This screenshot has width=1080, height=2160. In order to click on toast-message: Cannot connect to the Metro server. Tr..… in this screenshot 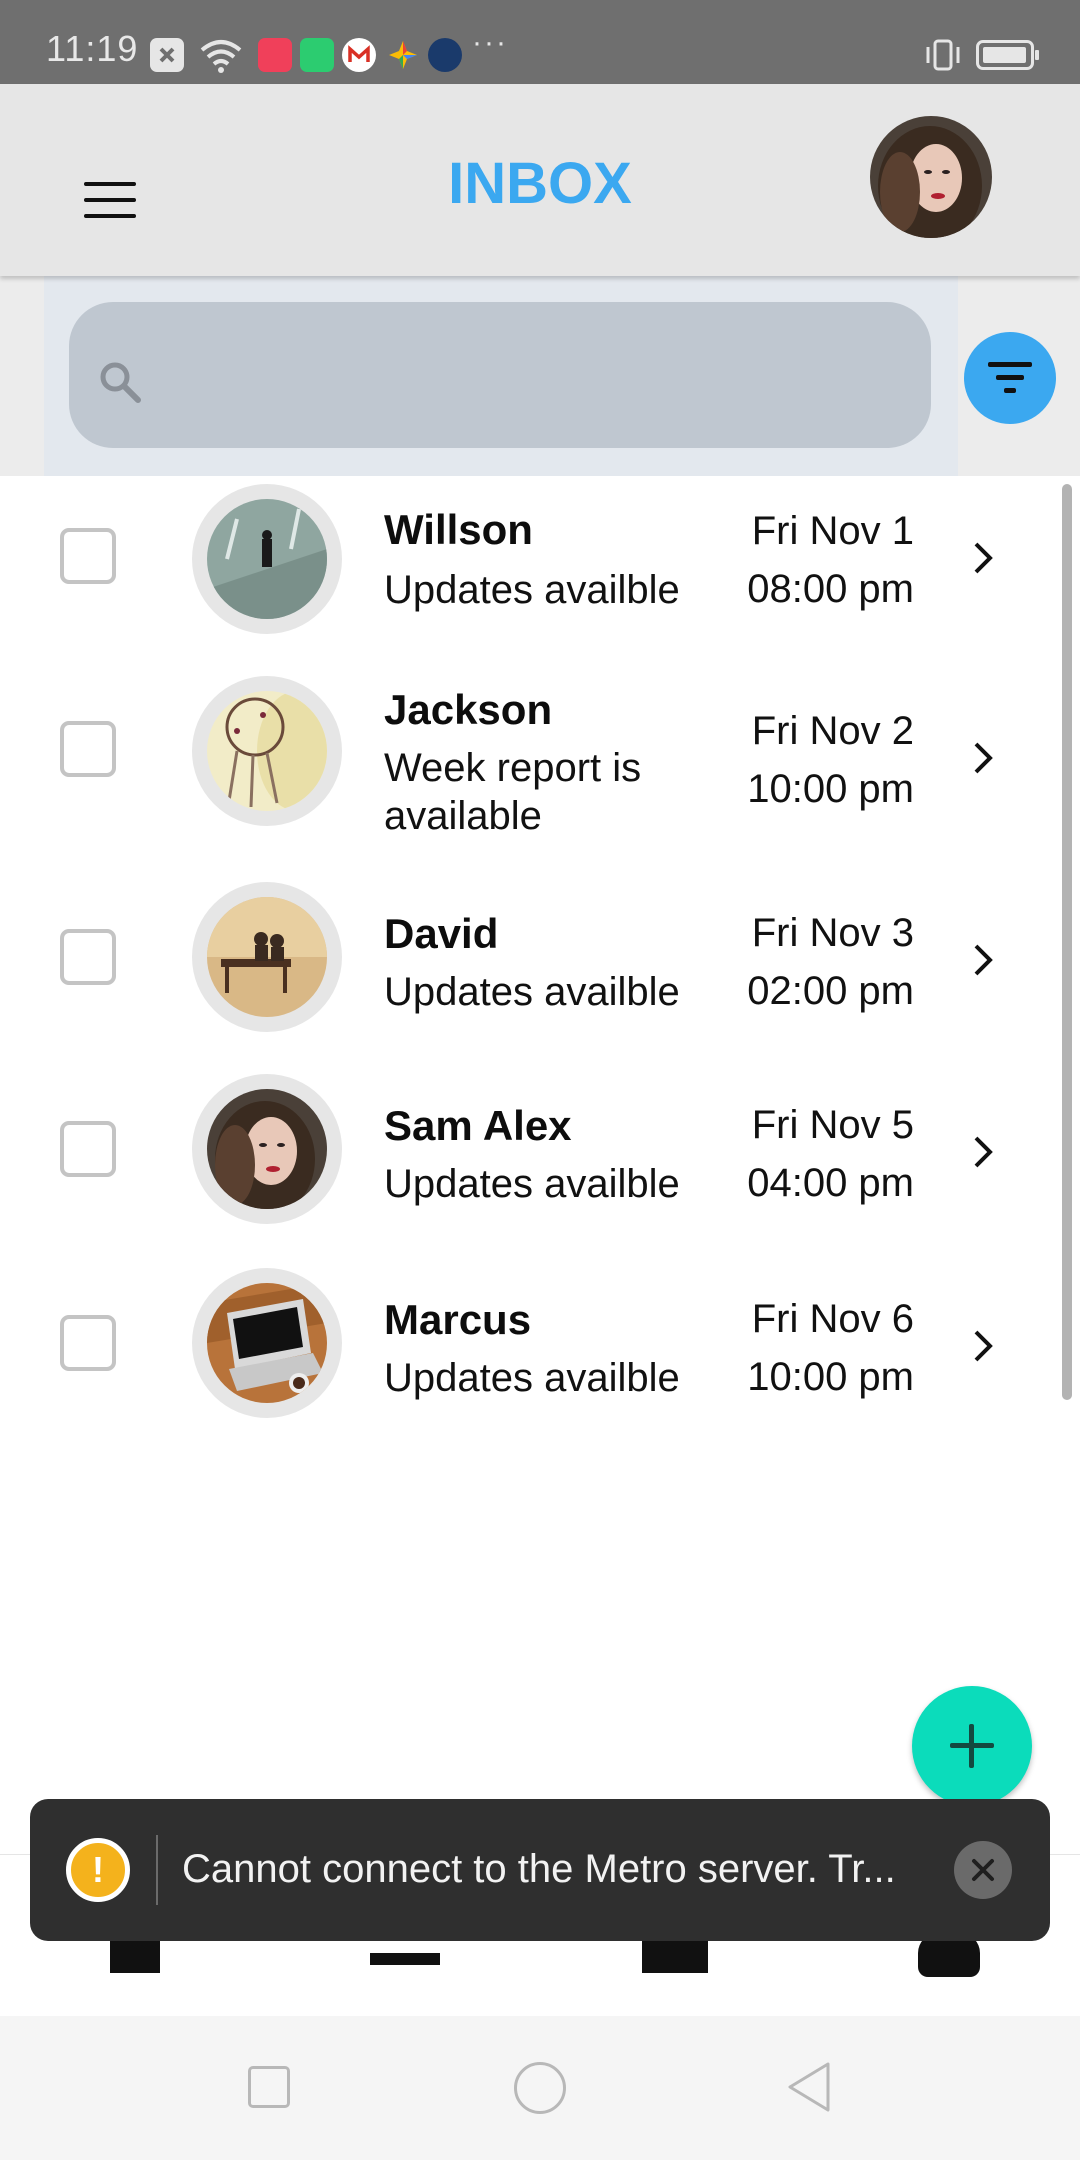, I will do `click(577, 1869)`.